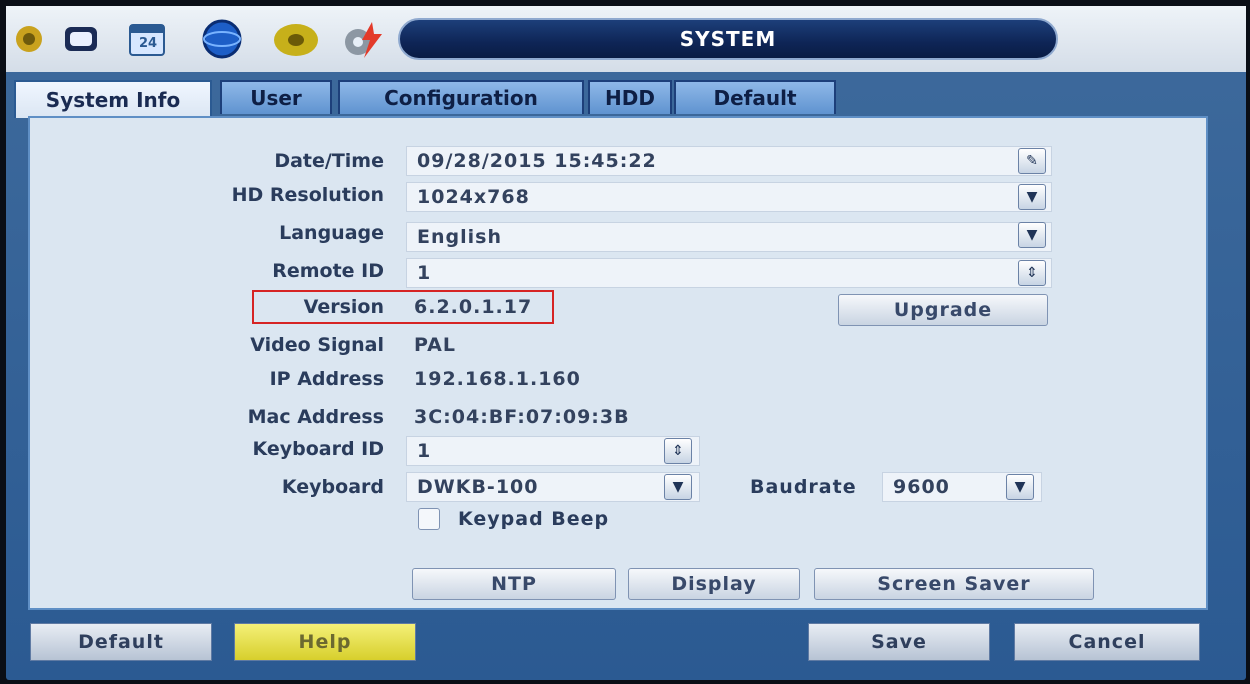 This screenshot has height=684, width=1250. Describe the element at coordinates (954, 584) in the screenshot. I see `screen-saver-button: Screen Saver` at that location.